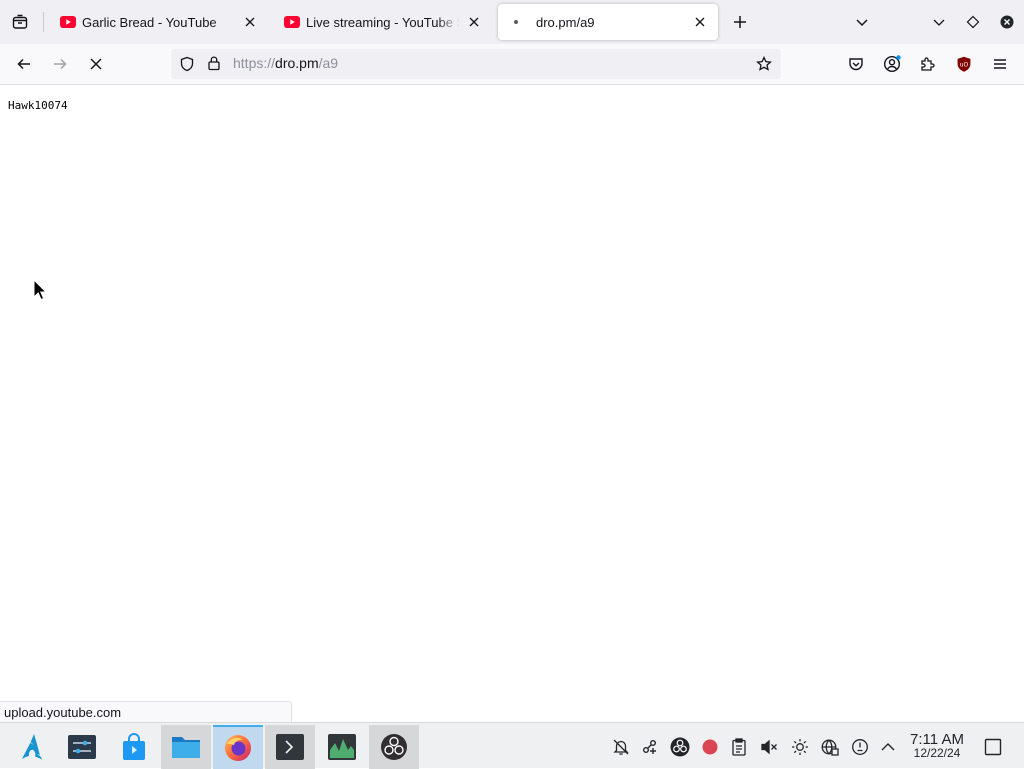  Describe the element at coordinates (254, 63) in the screenshot. I see `url-scheme: https://` at that location.